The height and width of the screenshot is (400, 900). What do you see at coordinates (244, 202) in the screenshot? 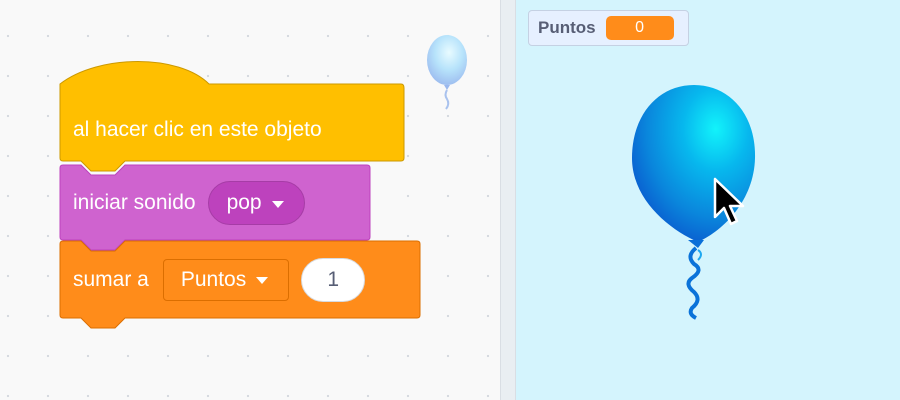
I see `sound-dropdown-value: pop` at bounding box center [244, 202].